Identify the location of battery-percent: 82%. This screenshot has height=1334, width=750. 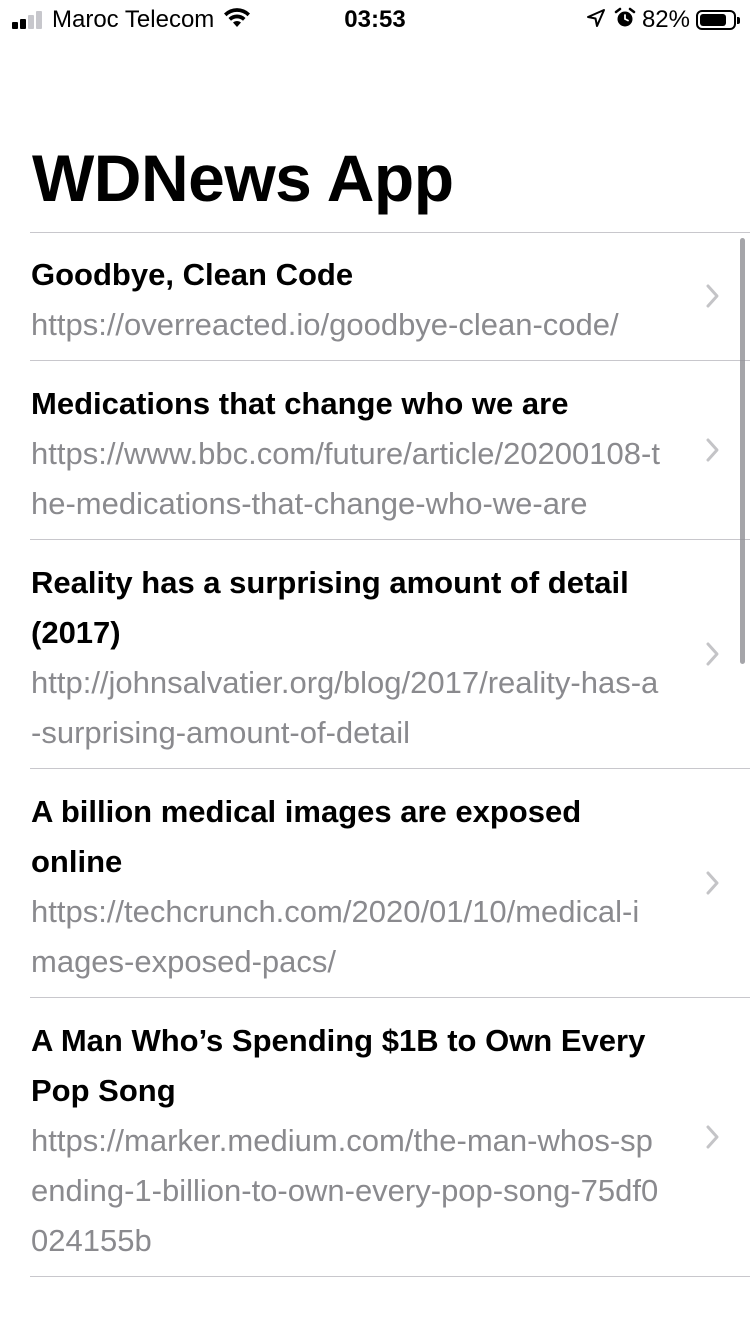
(665, 19).